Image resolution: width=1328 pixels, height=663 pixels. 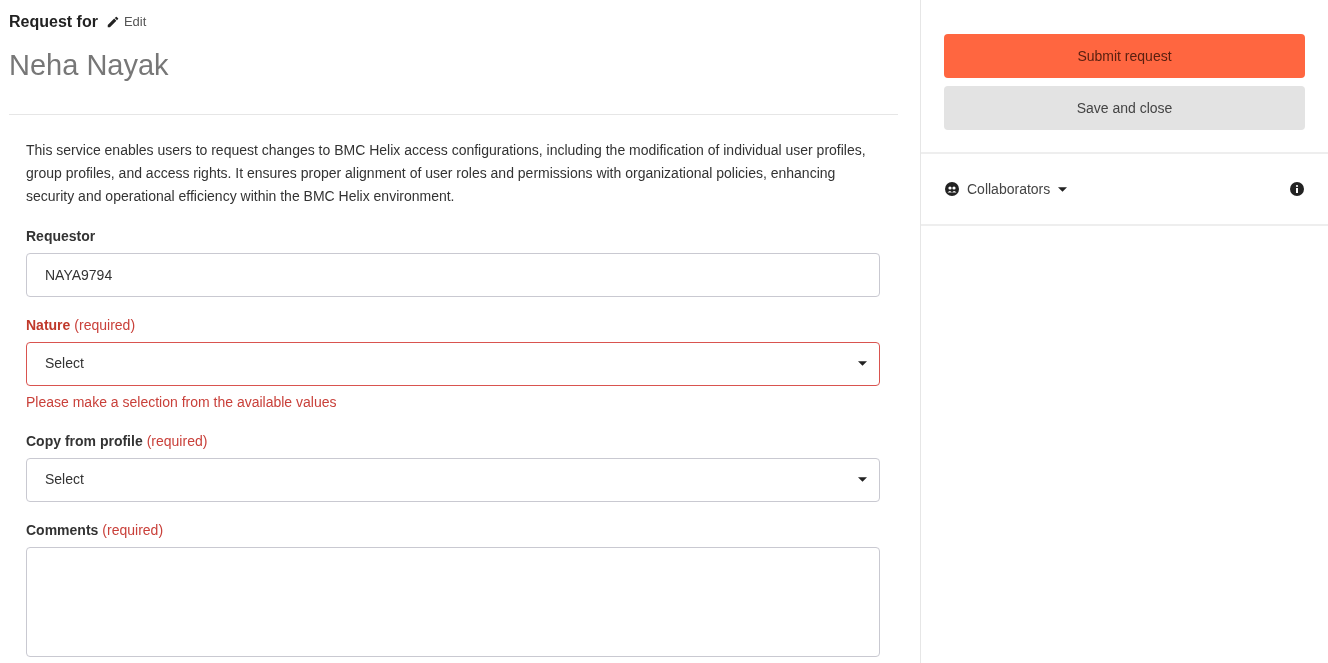 I want to click on error-message: Please make a selection from the available values, so click(x=182, y=402).